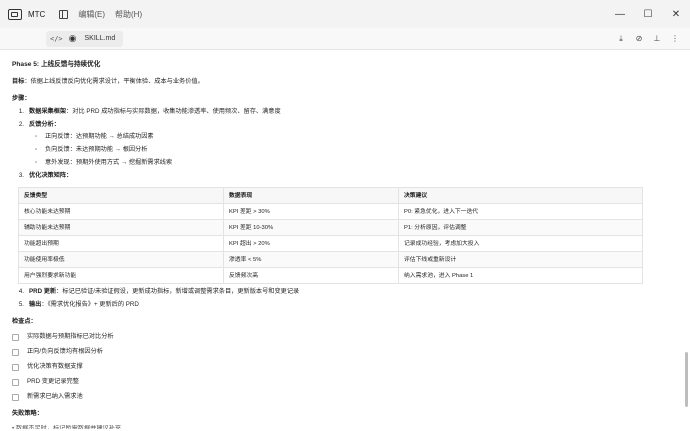 The height and width of the screenshot is (431, 690). What do you see at coordinates (178, 292) in the screenshot?
I see `step-text: ：标记已验证/未验证假设，更新成功指标，新增或调整需求条目，更新版本号和变更记录` at bounding box center [178, 292].